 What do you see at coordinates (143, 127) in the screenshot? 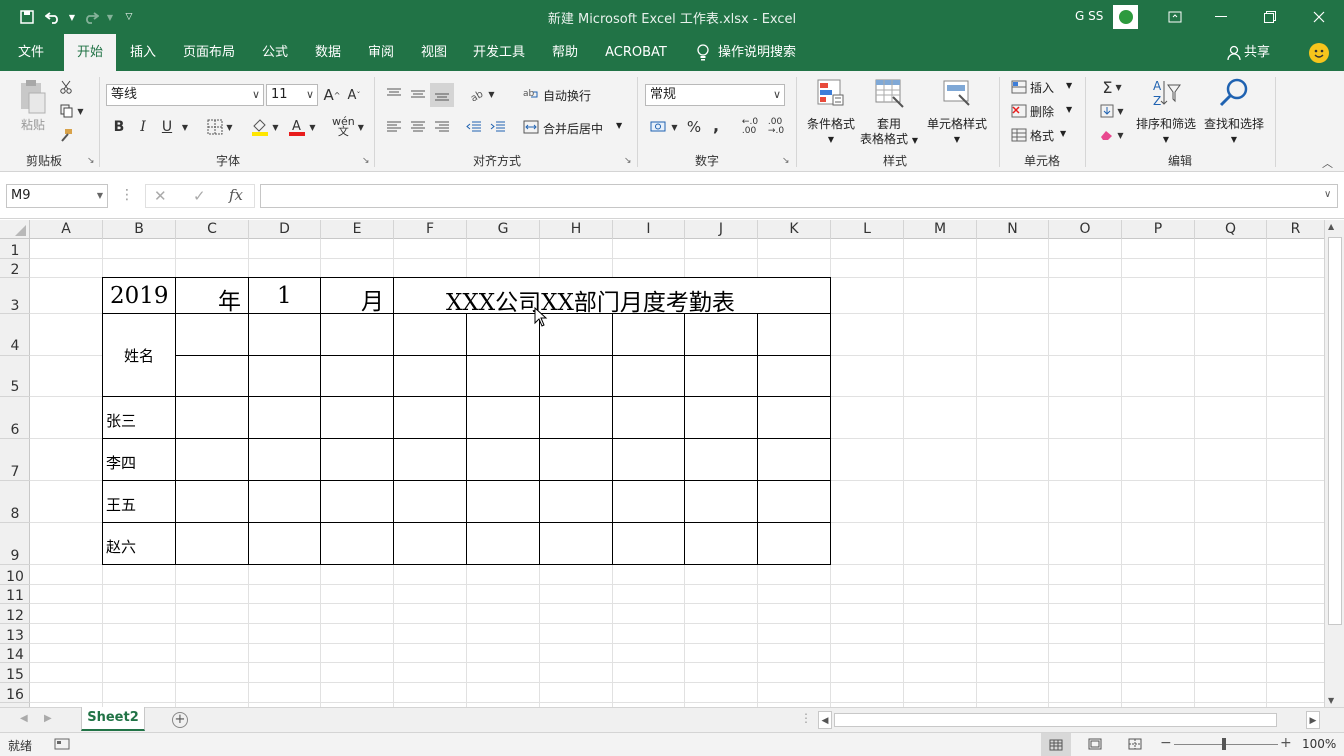
I see `italic-button: I` at bounding box center [143, 127].